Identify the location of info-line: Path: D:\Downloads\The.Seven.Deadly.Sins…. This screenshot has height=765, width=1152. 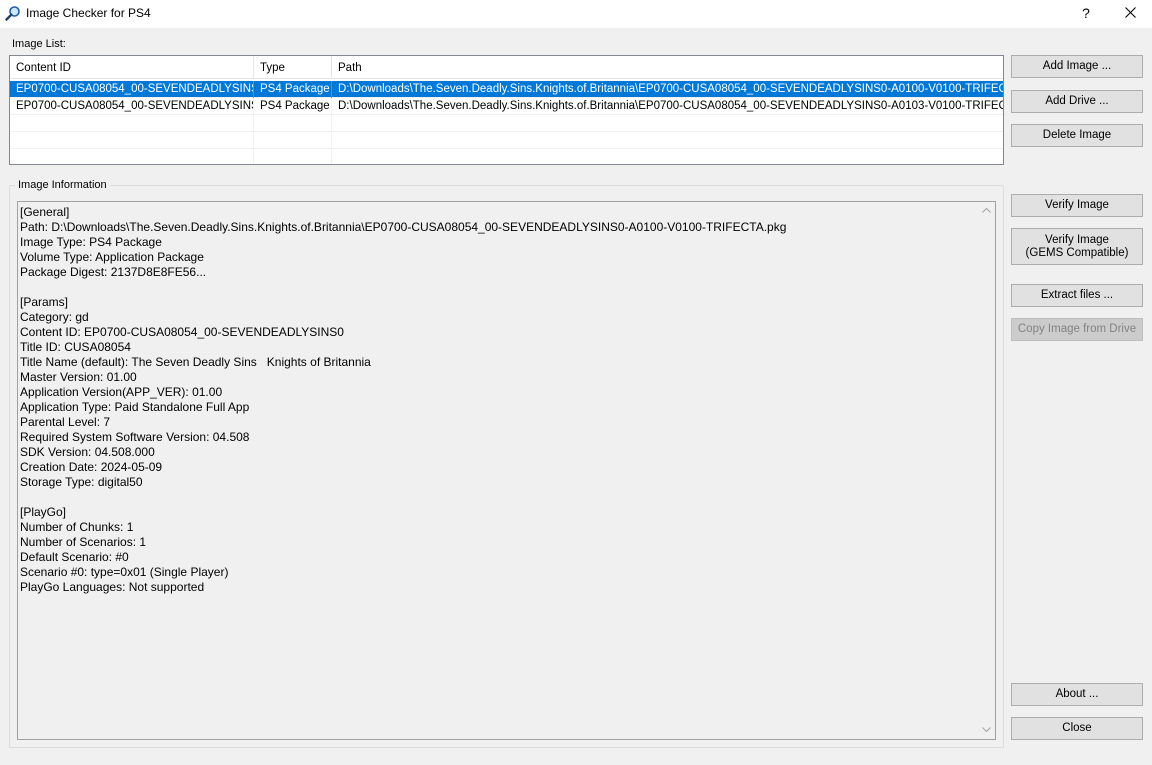
(403, 227).